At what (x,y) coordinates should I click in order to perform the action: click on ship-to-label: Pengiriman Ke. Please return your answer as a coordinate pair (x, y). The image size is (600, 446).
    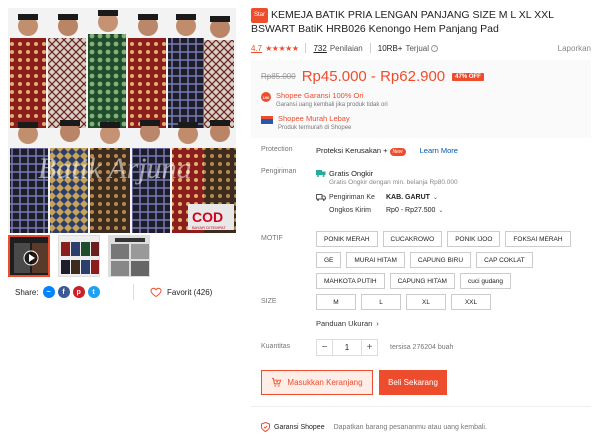
    Looking at the image, I should click on (352, 197).